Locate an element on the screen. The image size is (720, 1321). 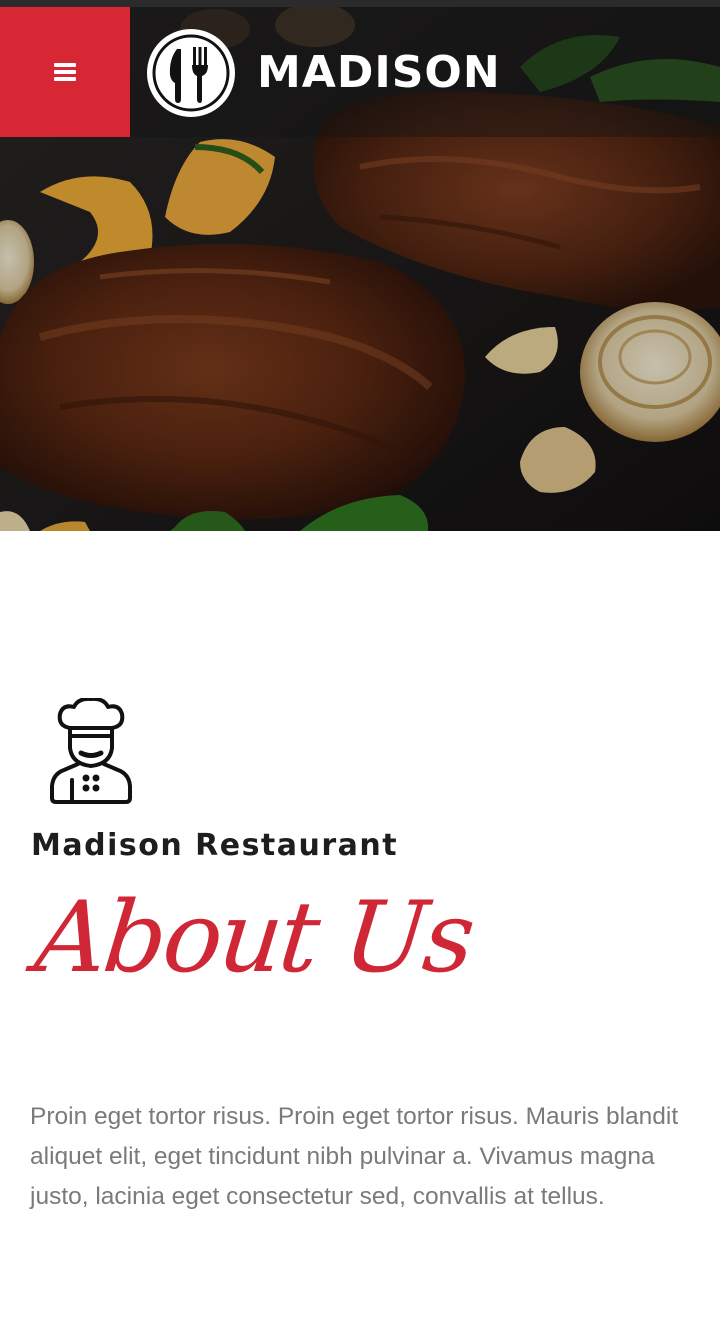
brand-logo: MADISON is located at coordinates (323, 73).